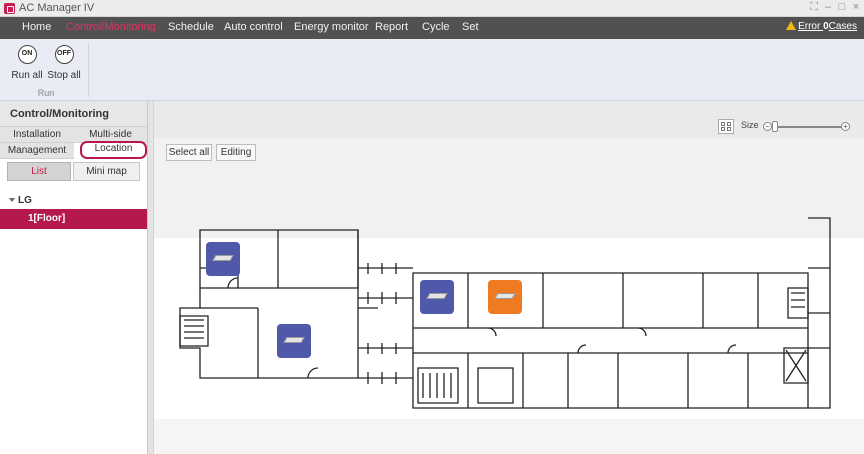 The height and width of the screenshot is (454, 864). Describe the element at coordinates (37, 135) in the screenshot. I see `tab-installation: Installation` at that location.